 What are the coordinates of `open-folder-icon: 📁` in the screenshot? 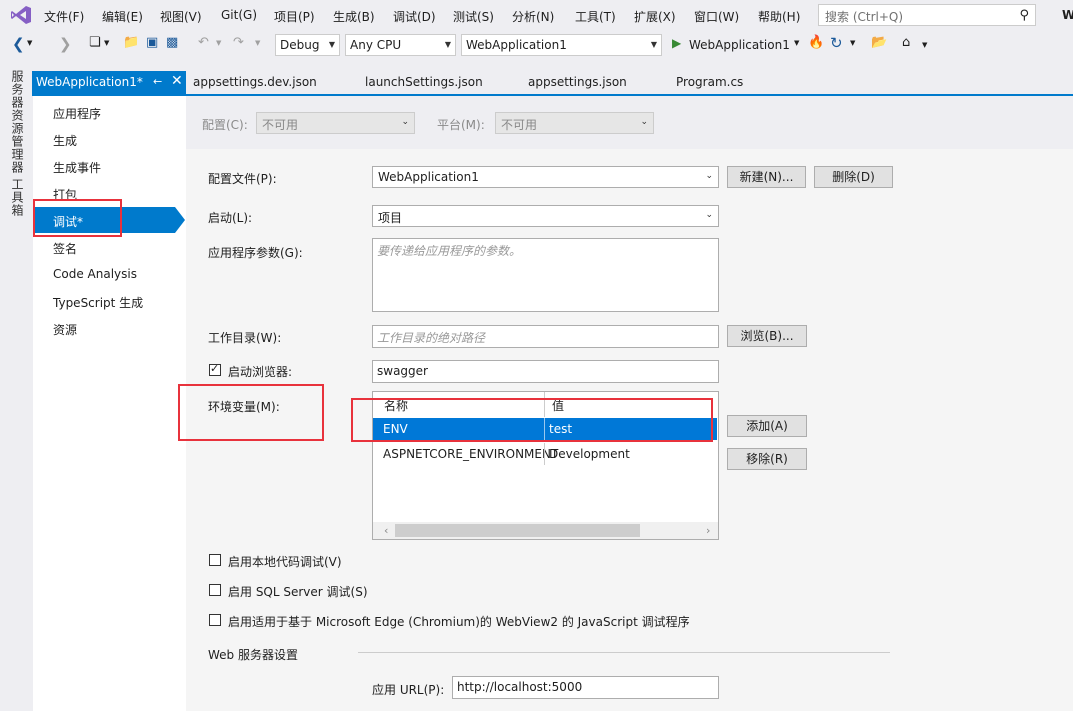 It's located at (131, 42).